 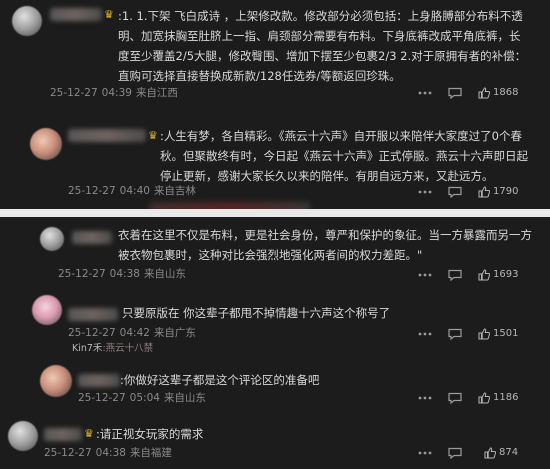 I want to click on like-count: 1868, so click(x=506, y=92).